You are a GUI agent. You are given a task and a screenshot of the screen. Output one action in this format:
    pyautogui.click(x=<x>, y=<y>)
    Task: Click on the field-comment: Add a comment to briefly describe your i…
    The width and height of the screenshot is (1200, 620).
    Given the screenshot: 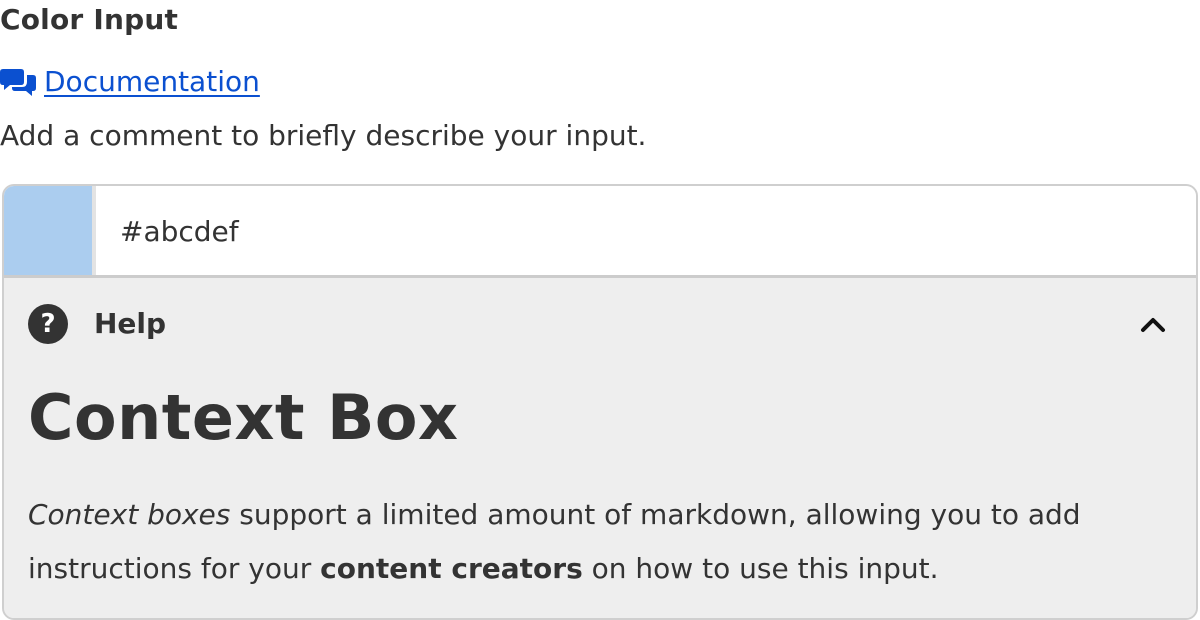 What is the action you would take?
    pyautogui.click(x=323, y=135)
    